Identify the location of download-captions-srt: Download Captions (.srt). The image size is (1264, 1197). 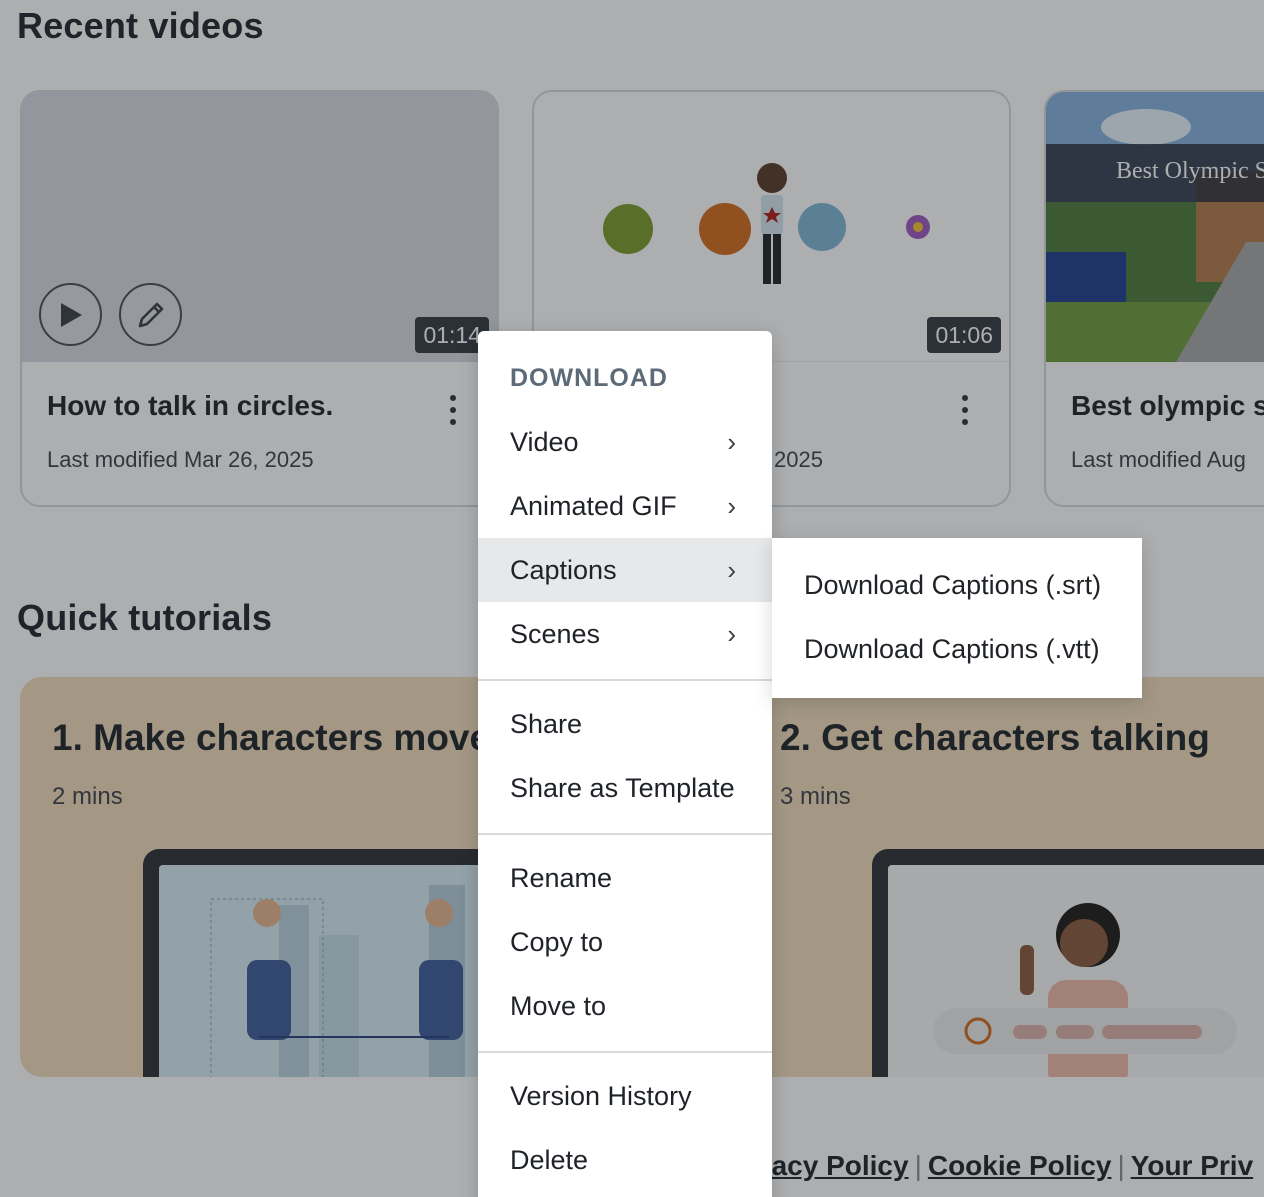
(952, 585).